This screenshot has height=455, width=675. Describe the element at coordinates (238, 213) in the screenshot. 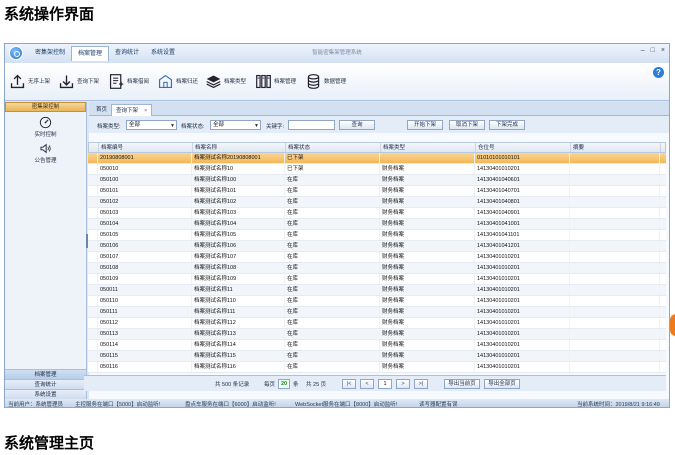

I see `cell-name: 档案测试名称103` at that location.